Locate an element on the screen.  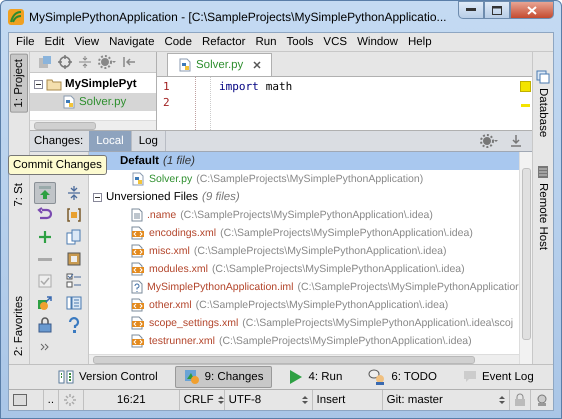
file-name: Solver.py is located at coordinates (170, 179).